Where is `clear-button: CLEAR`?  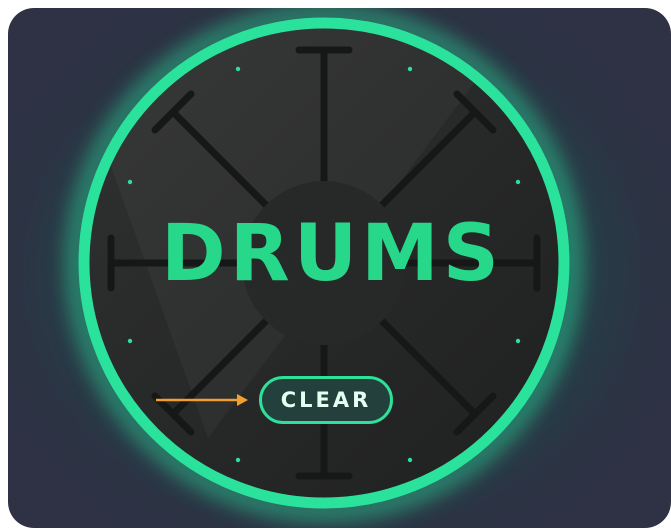 clear-button: CLEAR is located at coordinates (326, 400).